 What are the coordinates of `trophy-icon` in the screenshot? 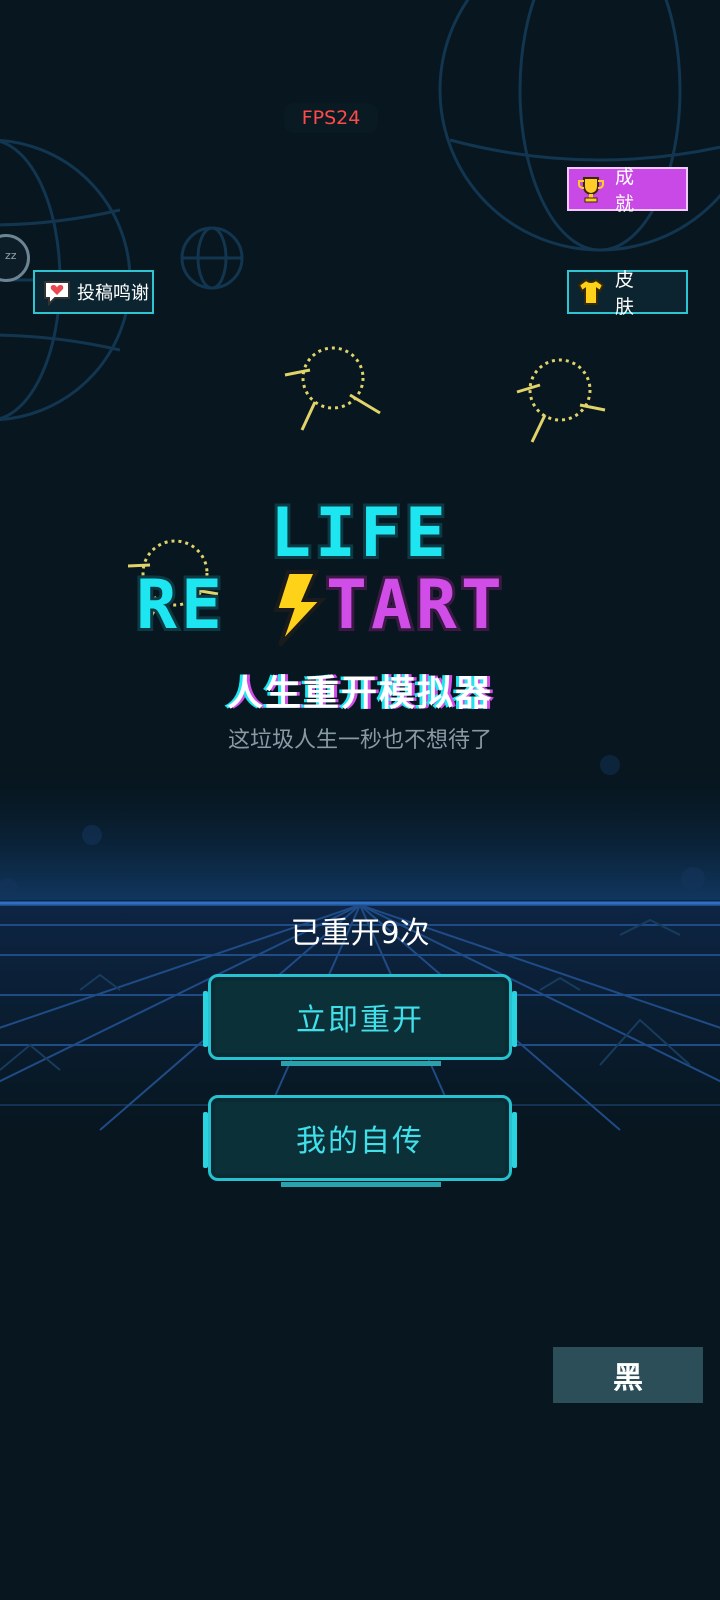 It's located at (591, 190).